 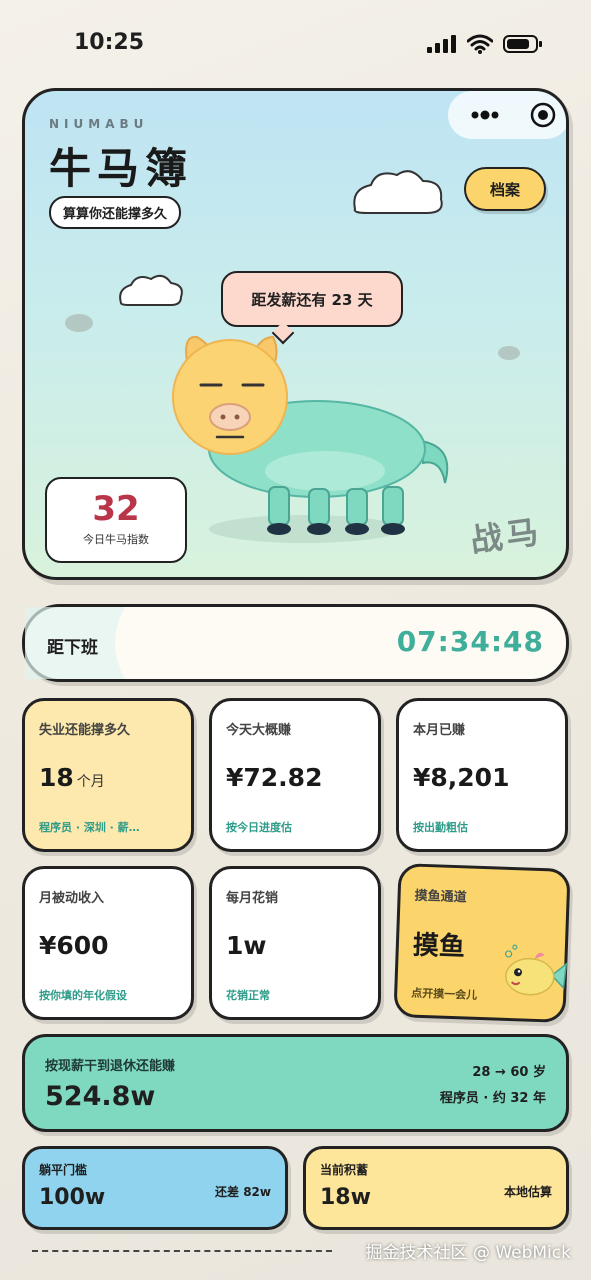 What do you see at coordinates (436, 1188) in the screenshot?
I see `savings-card: 当前积蓄 18w 本地估算` at bounding box center [436, 1188].